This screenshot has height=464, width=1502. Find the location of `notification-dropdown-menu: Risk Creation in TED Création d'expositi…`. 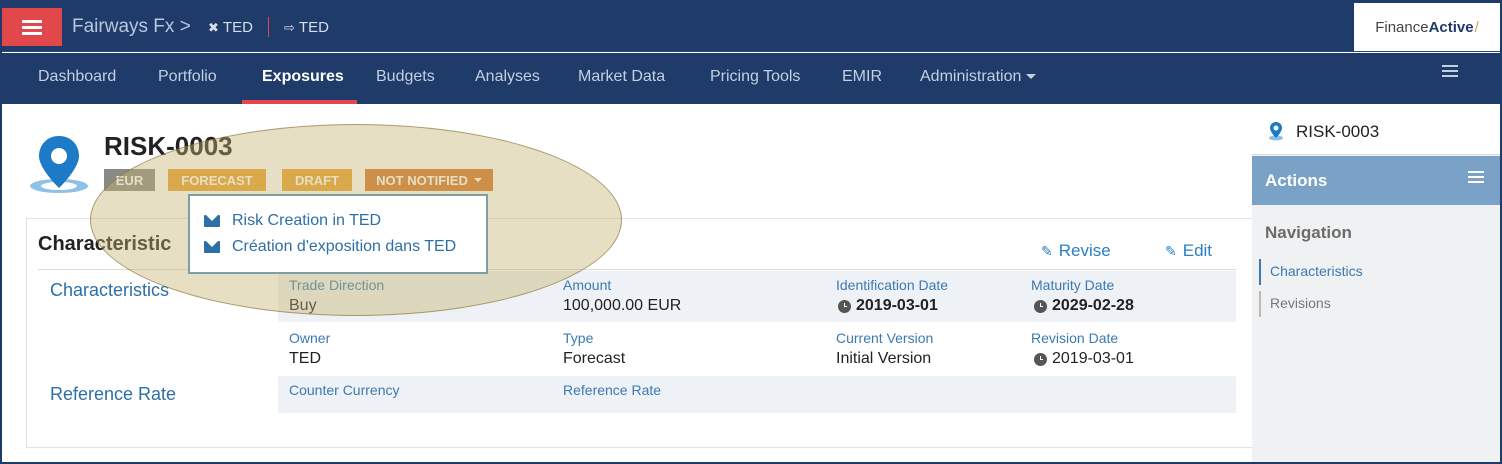

notification-dropdown-menu: Risk Creation in TED Création d'expositi… is located at coordinates (338, 234).